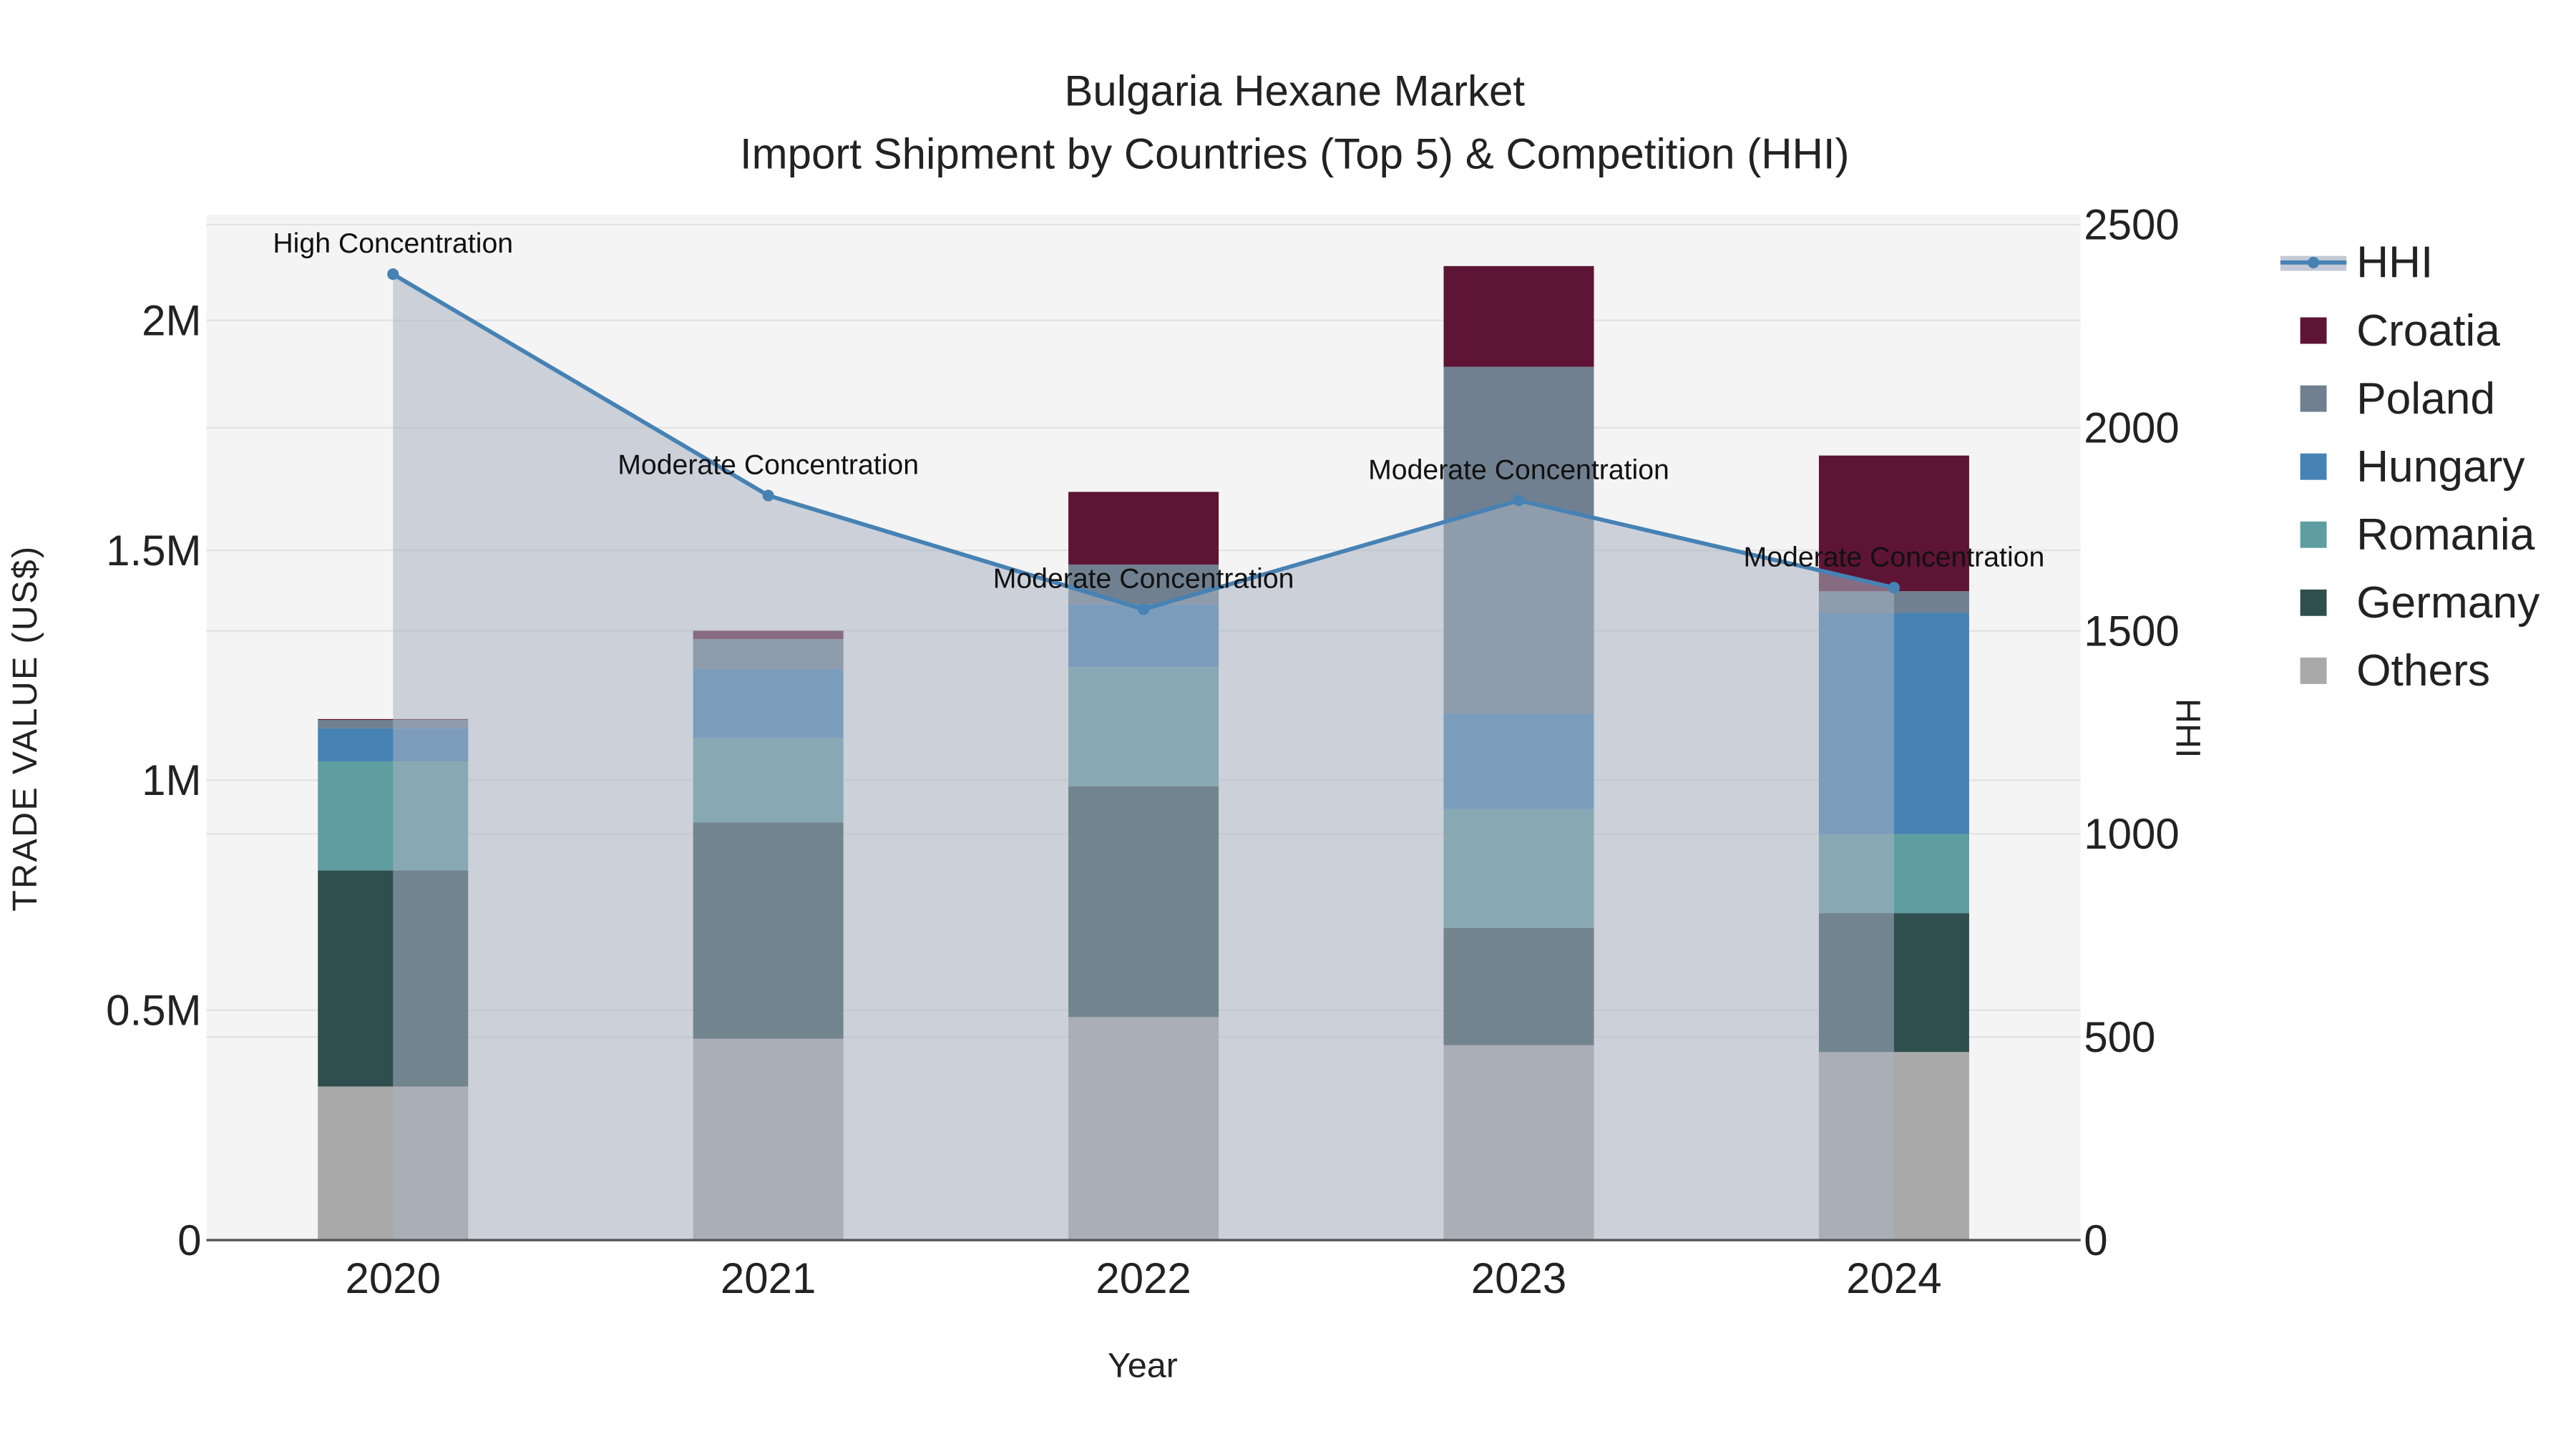 Image resolution: width=2576 pixels, height=1449 pixels. I want to click on legend-label: HHI, so click(2394, 263).